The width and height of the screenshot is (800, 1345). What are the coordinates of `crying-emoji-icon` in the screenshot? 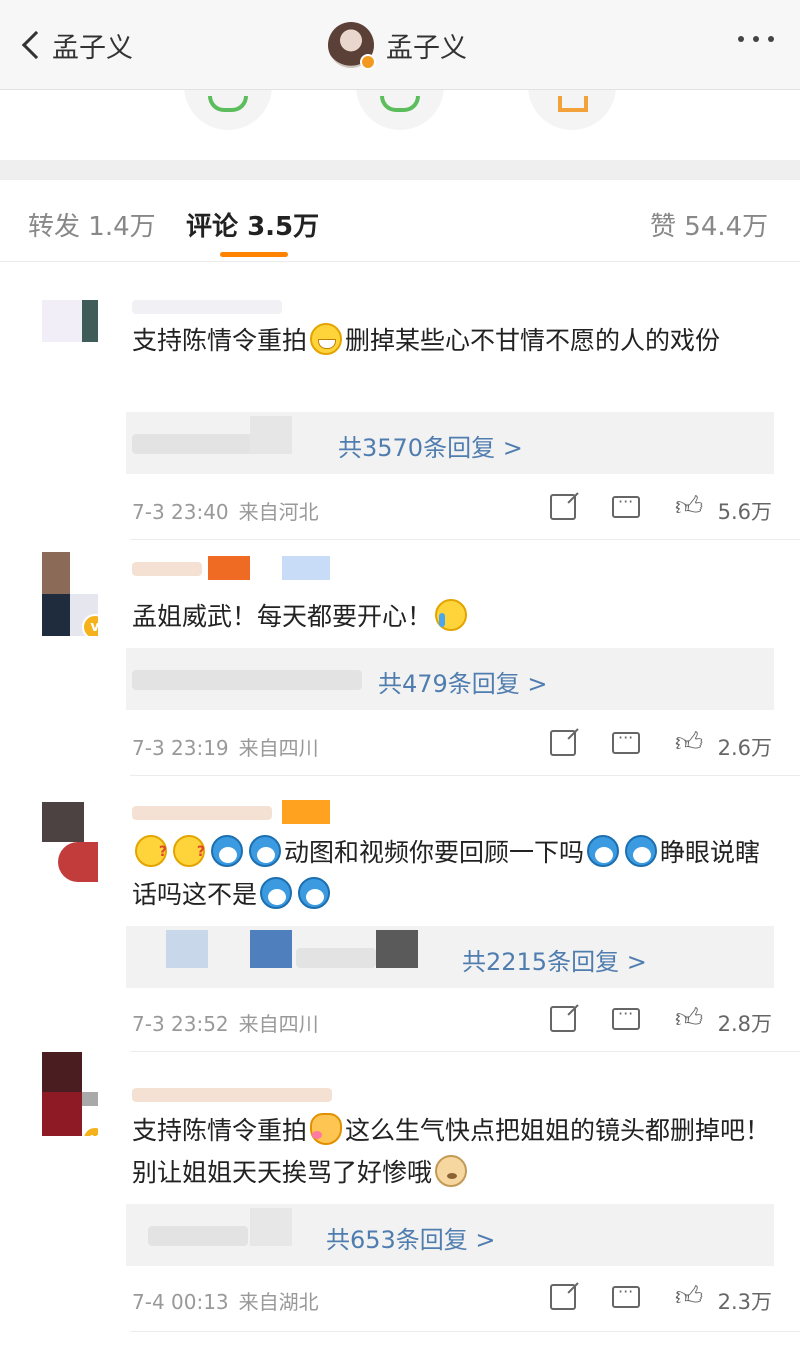 It's located at (451, 615).